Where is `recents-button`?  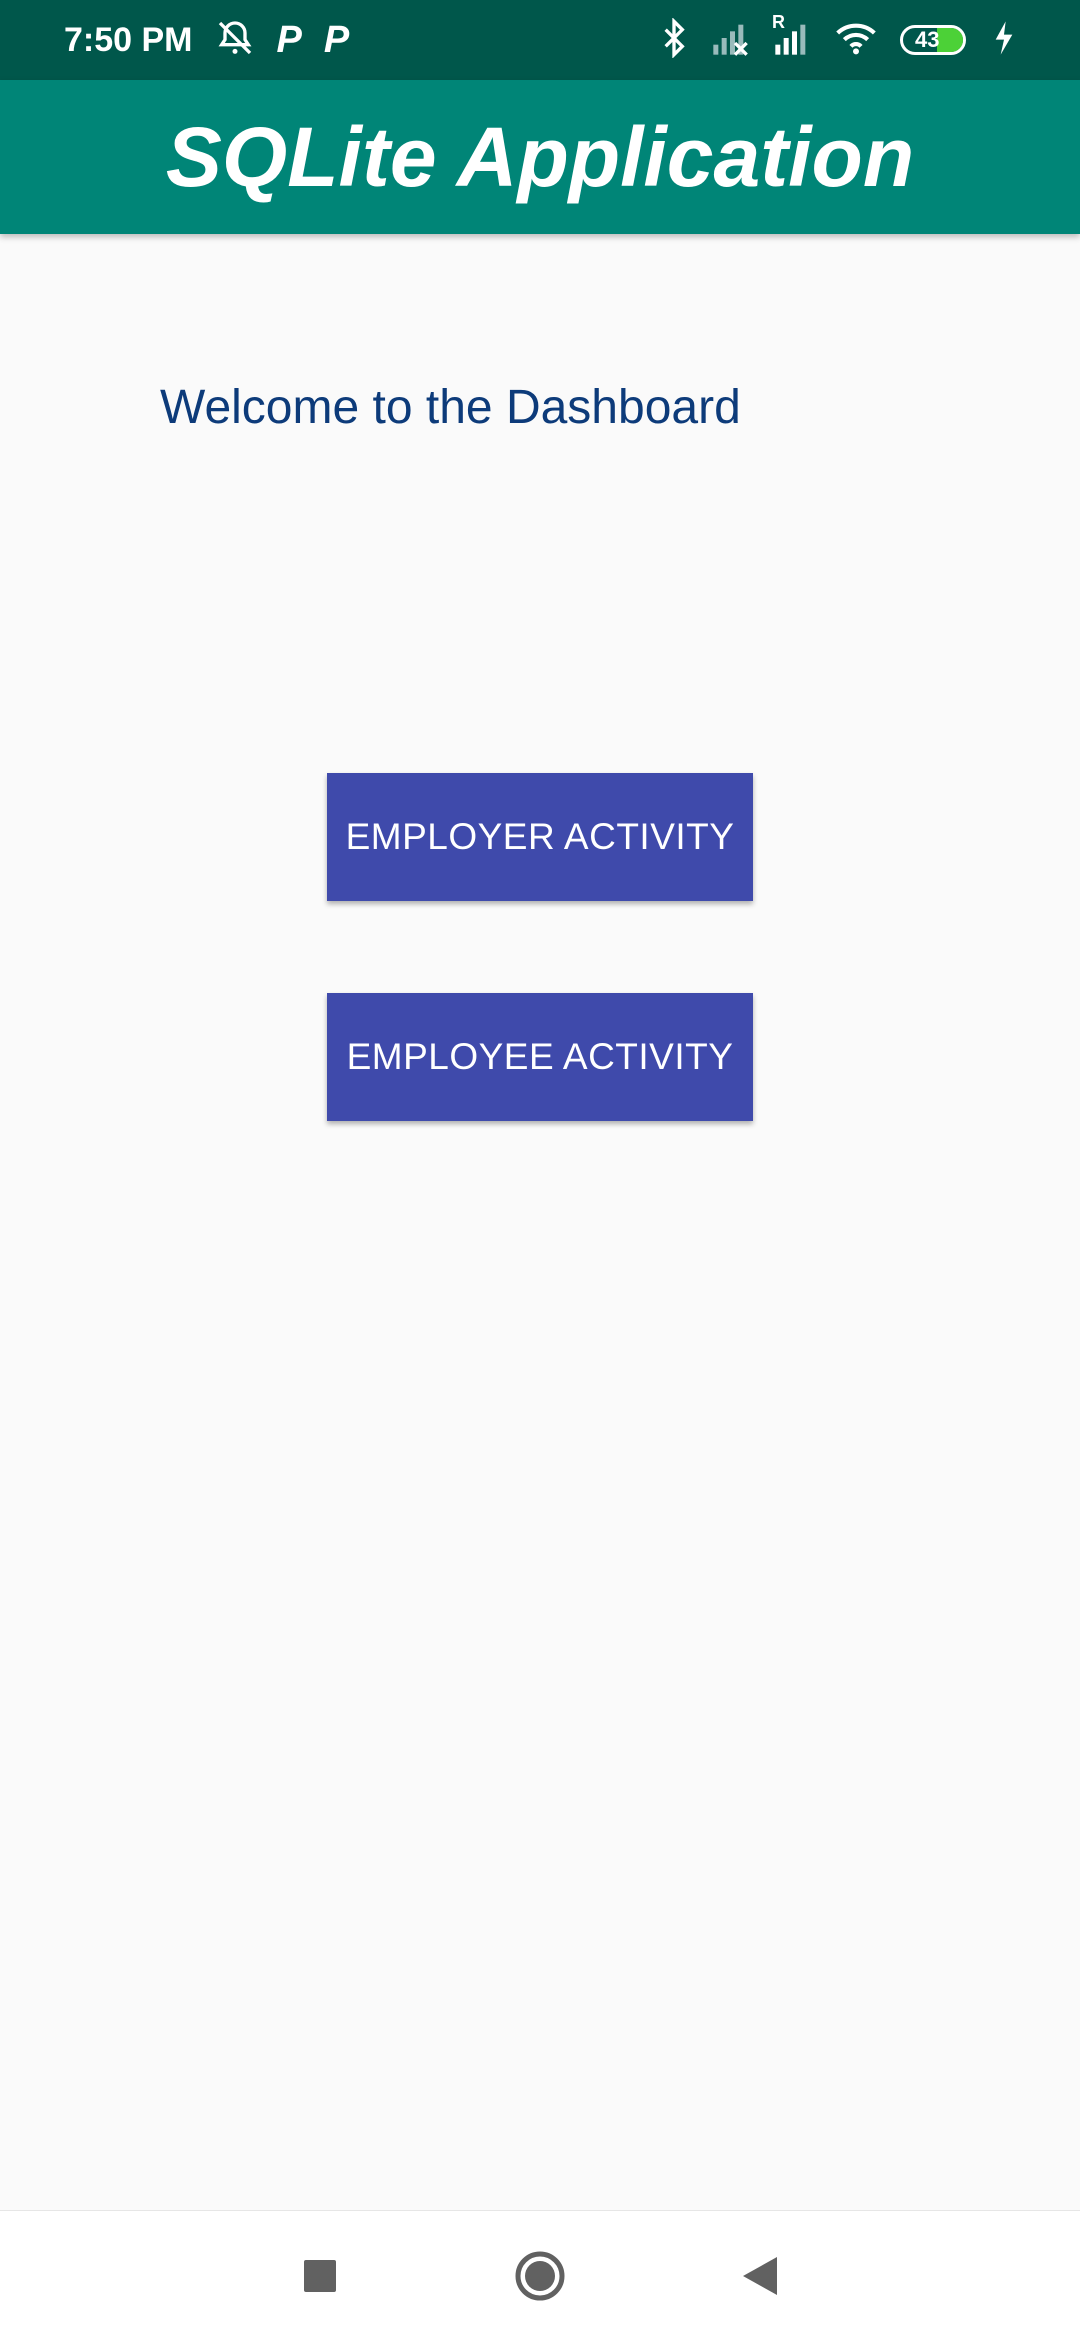
recents-button is located at coordinates (320, 2276).